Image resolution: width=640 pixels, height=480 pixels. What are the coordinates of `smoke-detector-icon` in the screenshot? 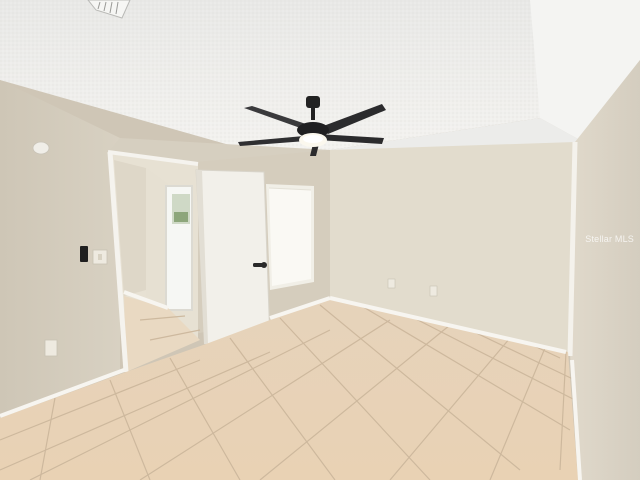 It's located at (41, 148).